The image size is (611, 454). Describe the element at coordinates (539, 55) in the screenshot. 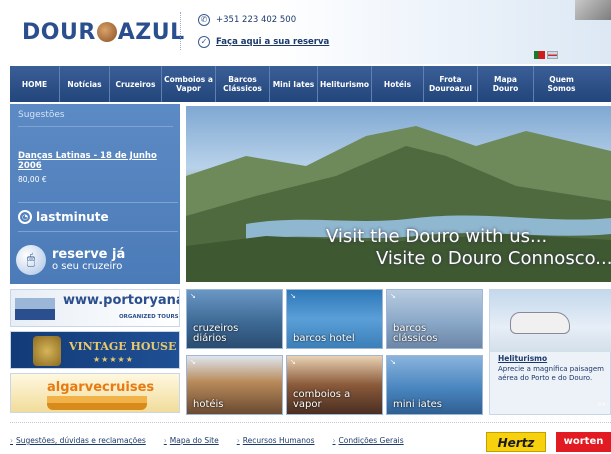

I see `flag-pt-icon` at that location.